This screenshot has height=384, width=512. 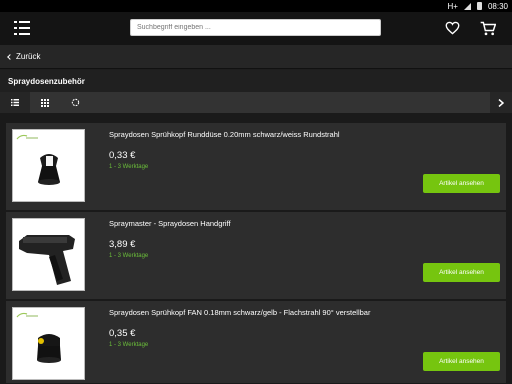 I want to click on status-bar: H+ 08:30, so click(x=256, y=6).